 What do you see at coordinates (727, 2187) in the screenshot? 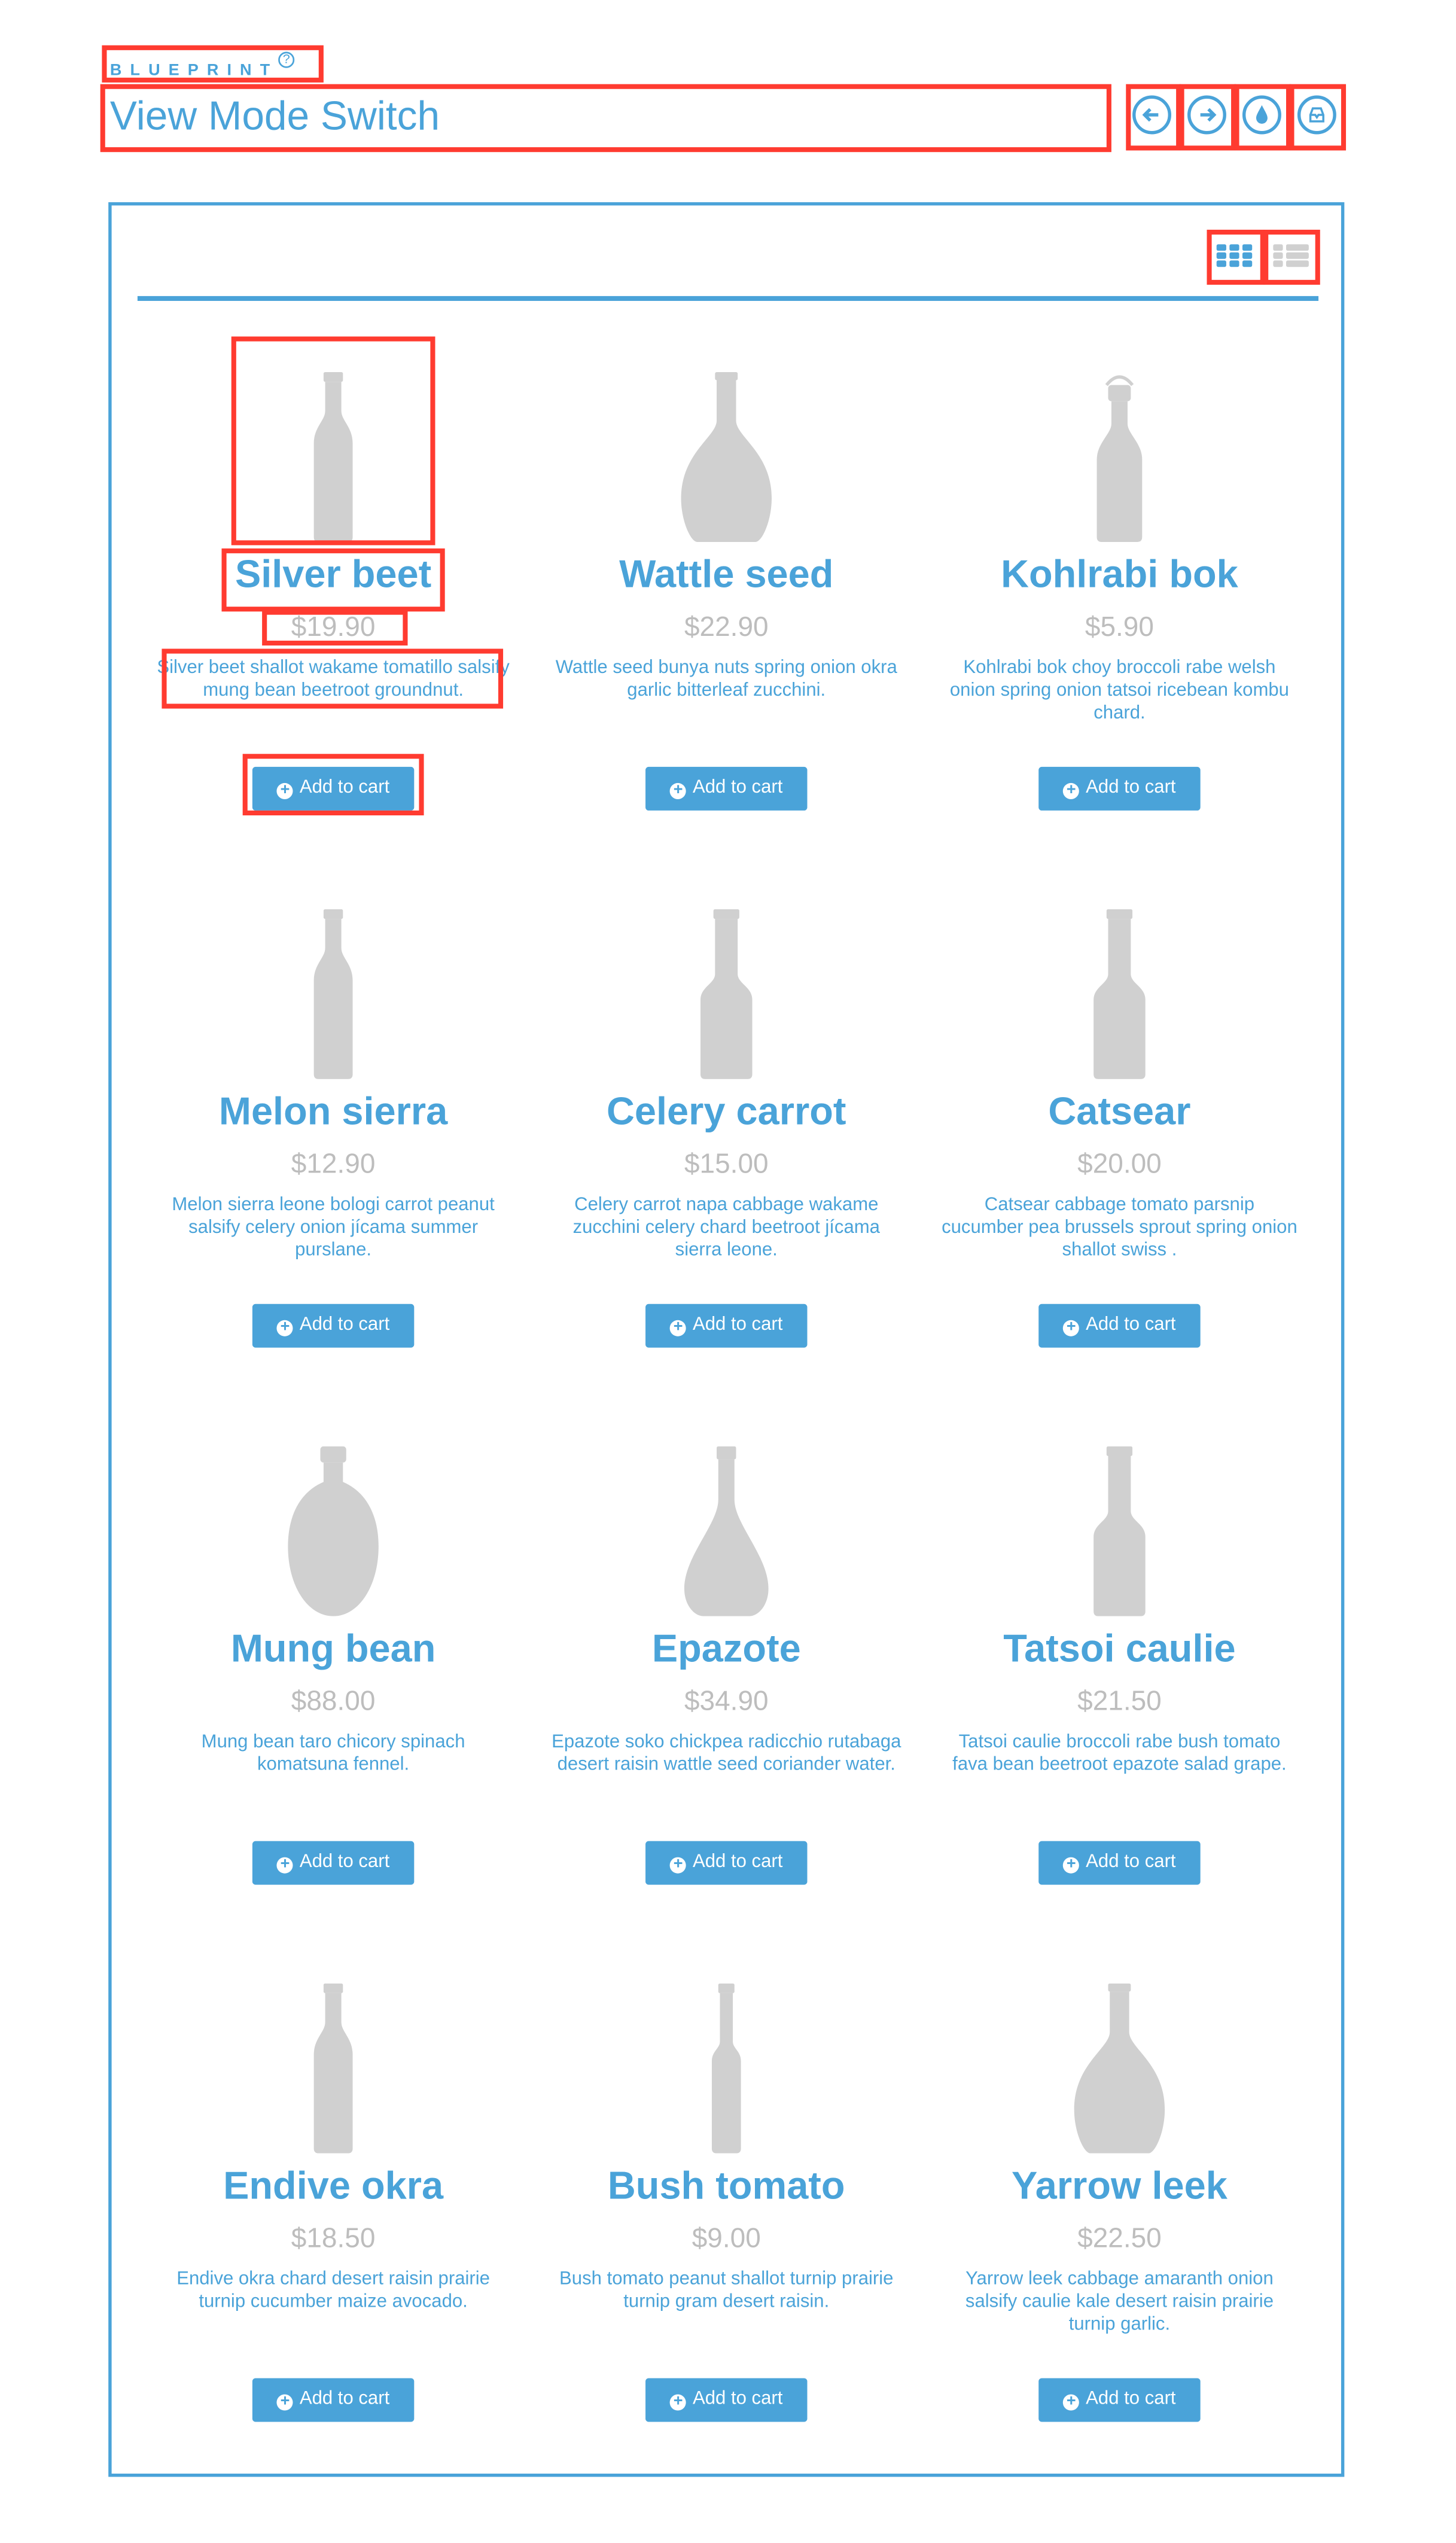
I see `product-name: Bush tomato` at bounding box center [727, 2187].